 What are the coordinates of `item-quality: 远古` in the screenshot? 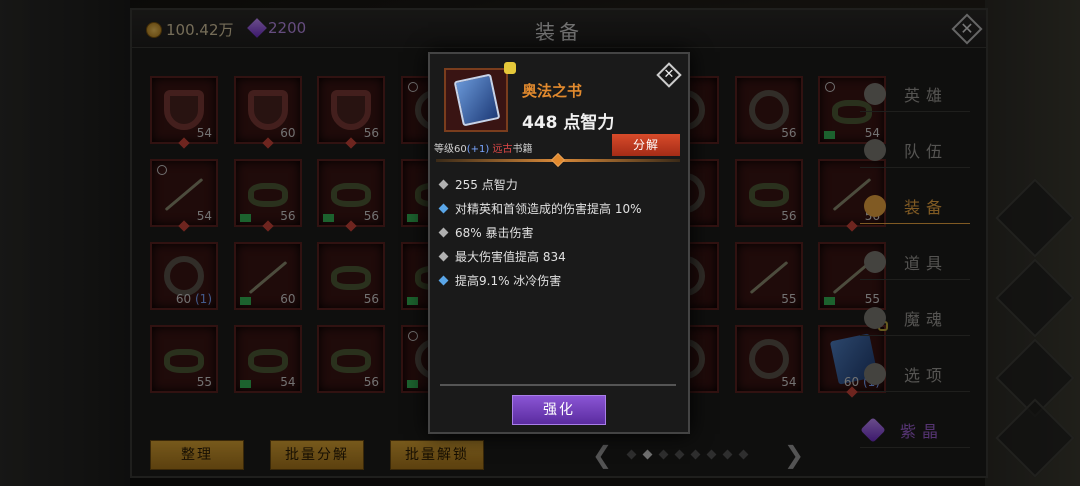 It's located at (502, 149).